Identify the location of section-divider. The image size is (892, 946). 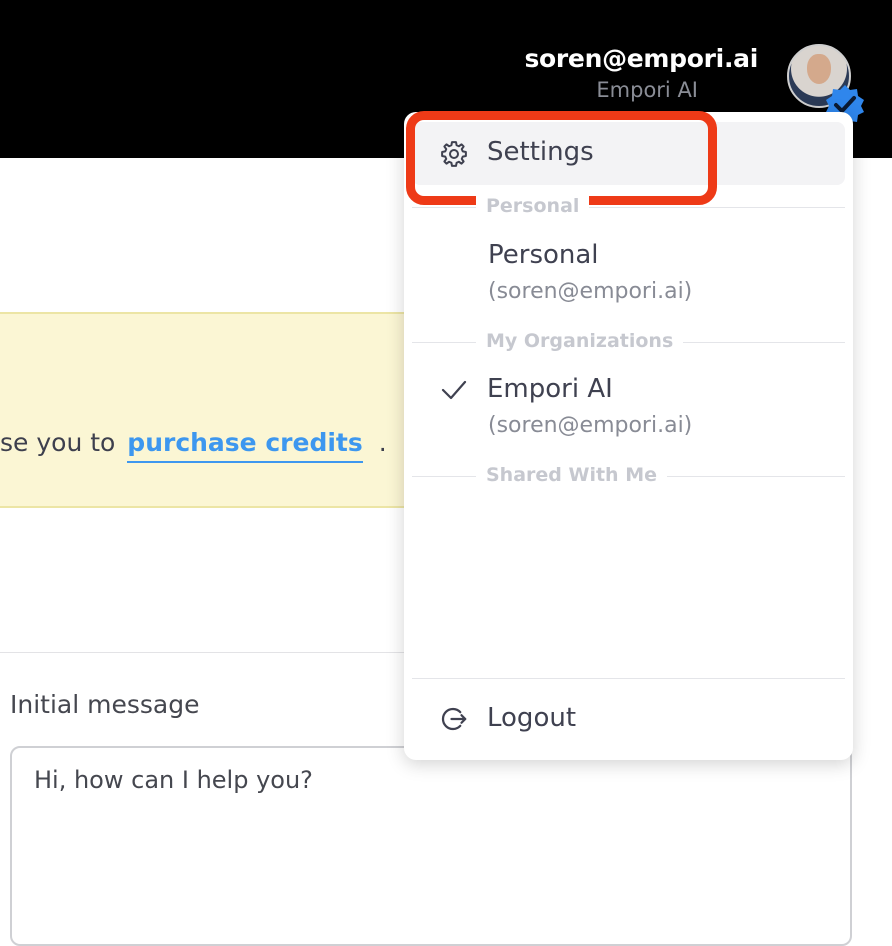
(210, 652).